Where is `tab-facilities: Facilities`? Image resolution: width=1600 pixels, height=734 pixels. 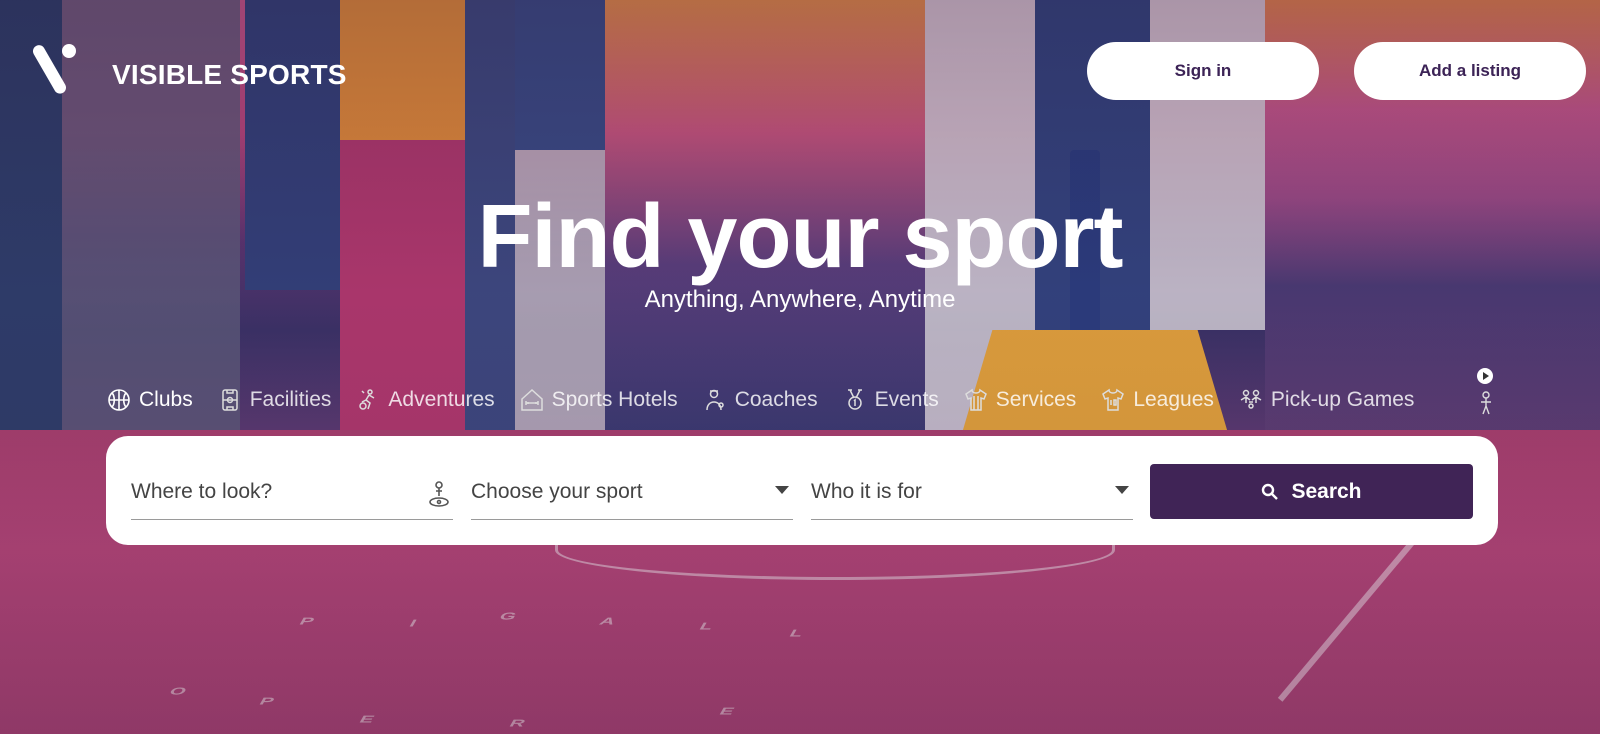
tab-facilities: Facilities is located at coordinates (274, 400).